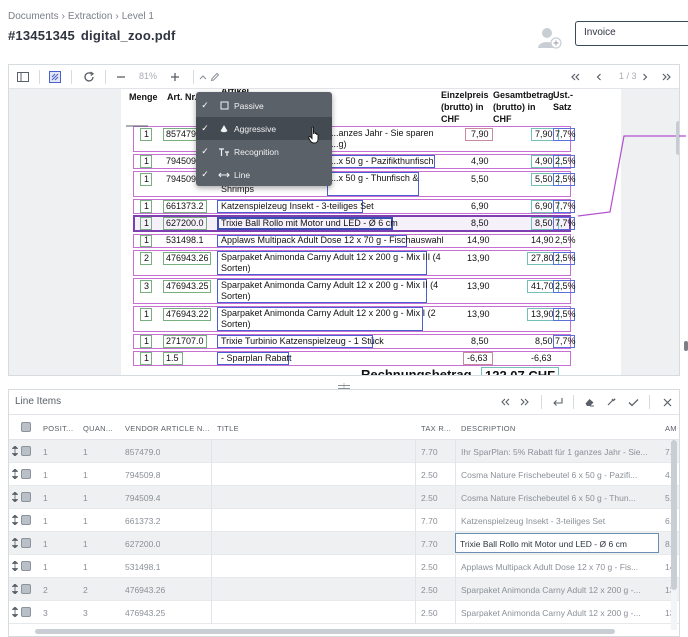  Describe the element at coordinates (55, 77) in the screenshot. I see `highlight-toggle-icon` at that location.